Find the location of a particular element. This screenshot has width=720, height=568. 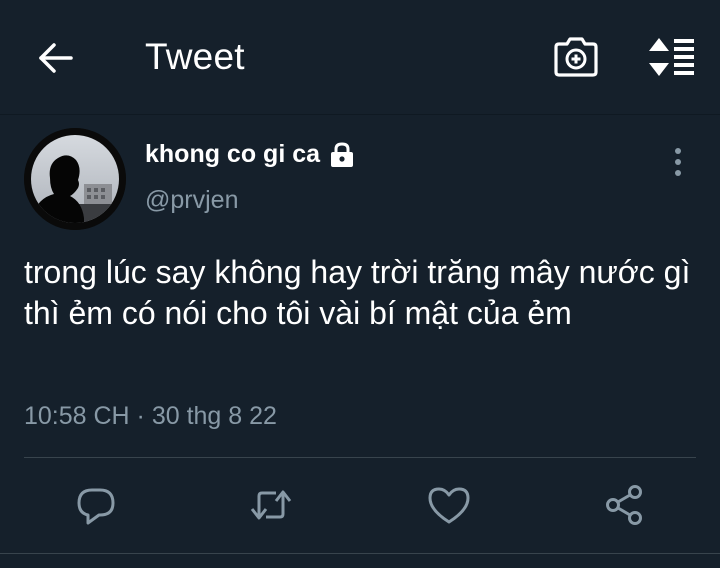

reply-button is located at coordinates (96, 505).